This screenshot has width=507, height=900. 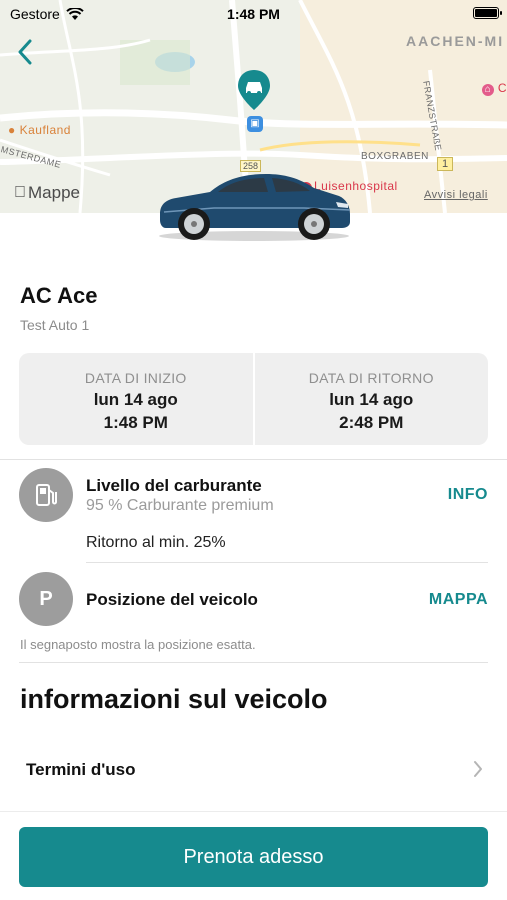 What do you see at coordinates (174, 699) in the screenshot?
I see `vehicle-info-heading: informazioni sul veicolo` at bounding box center [174, 699].